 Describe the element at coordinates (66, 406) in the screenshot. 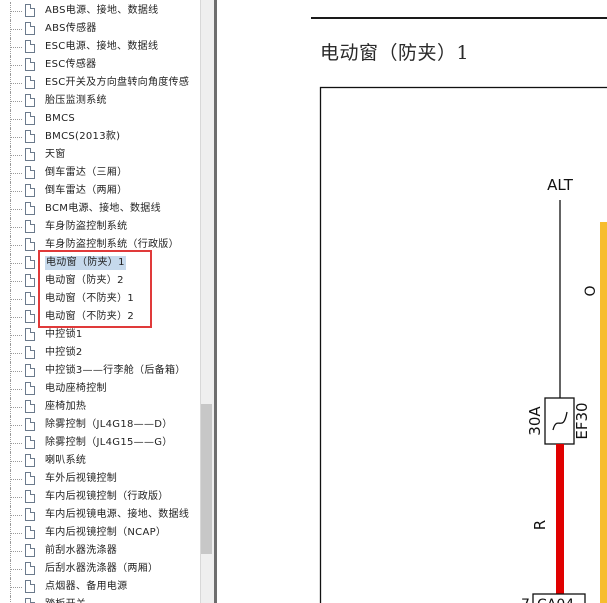

I see `tree-item-label: 座椅加热` at that location.